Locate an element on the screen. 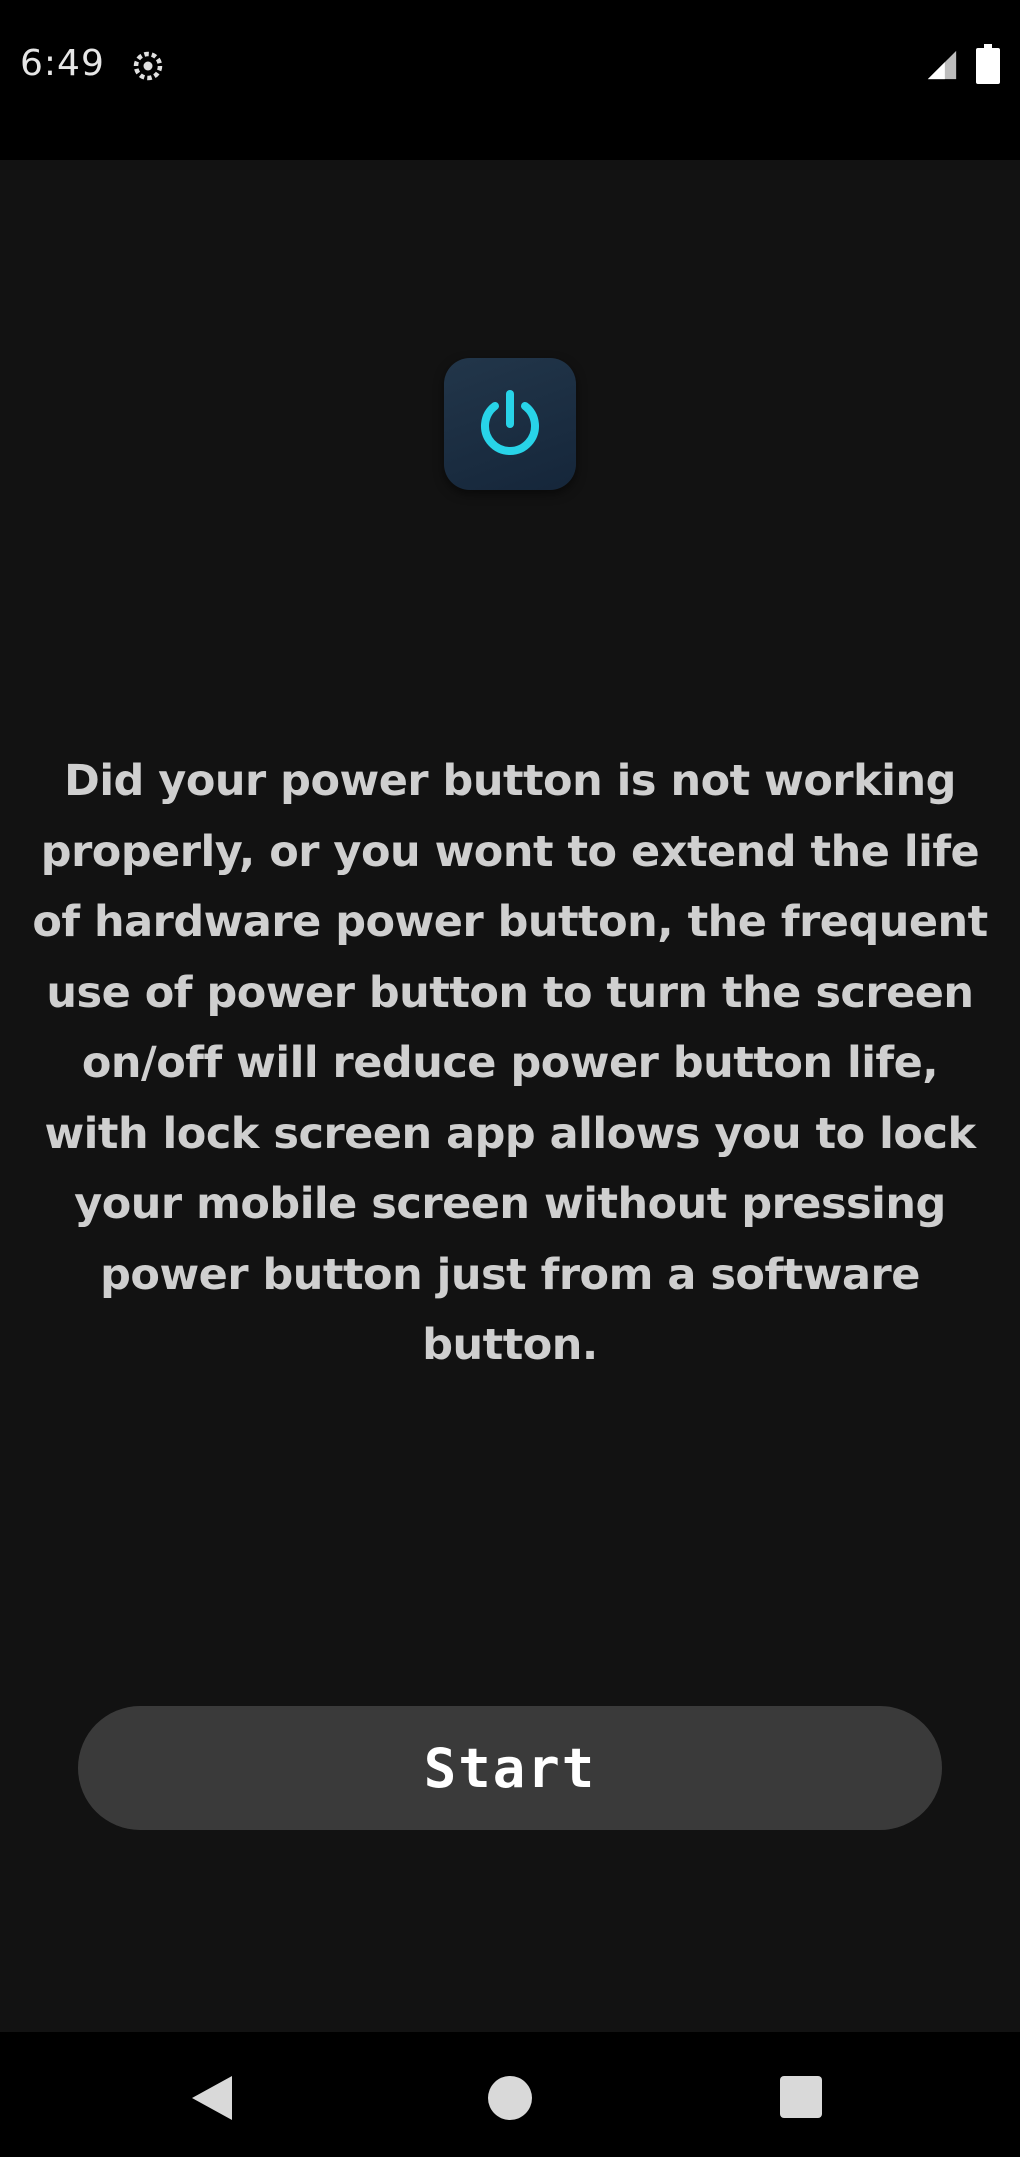 Image resolution: width=1020 pixels, height=2157 pixels. power-symbol is located at coordinates (510, 422).